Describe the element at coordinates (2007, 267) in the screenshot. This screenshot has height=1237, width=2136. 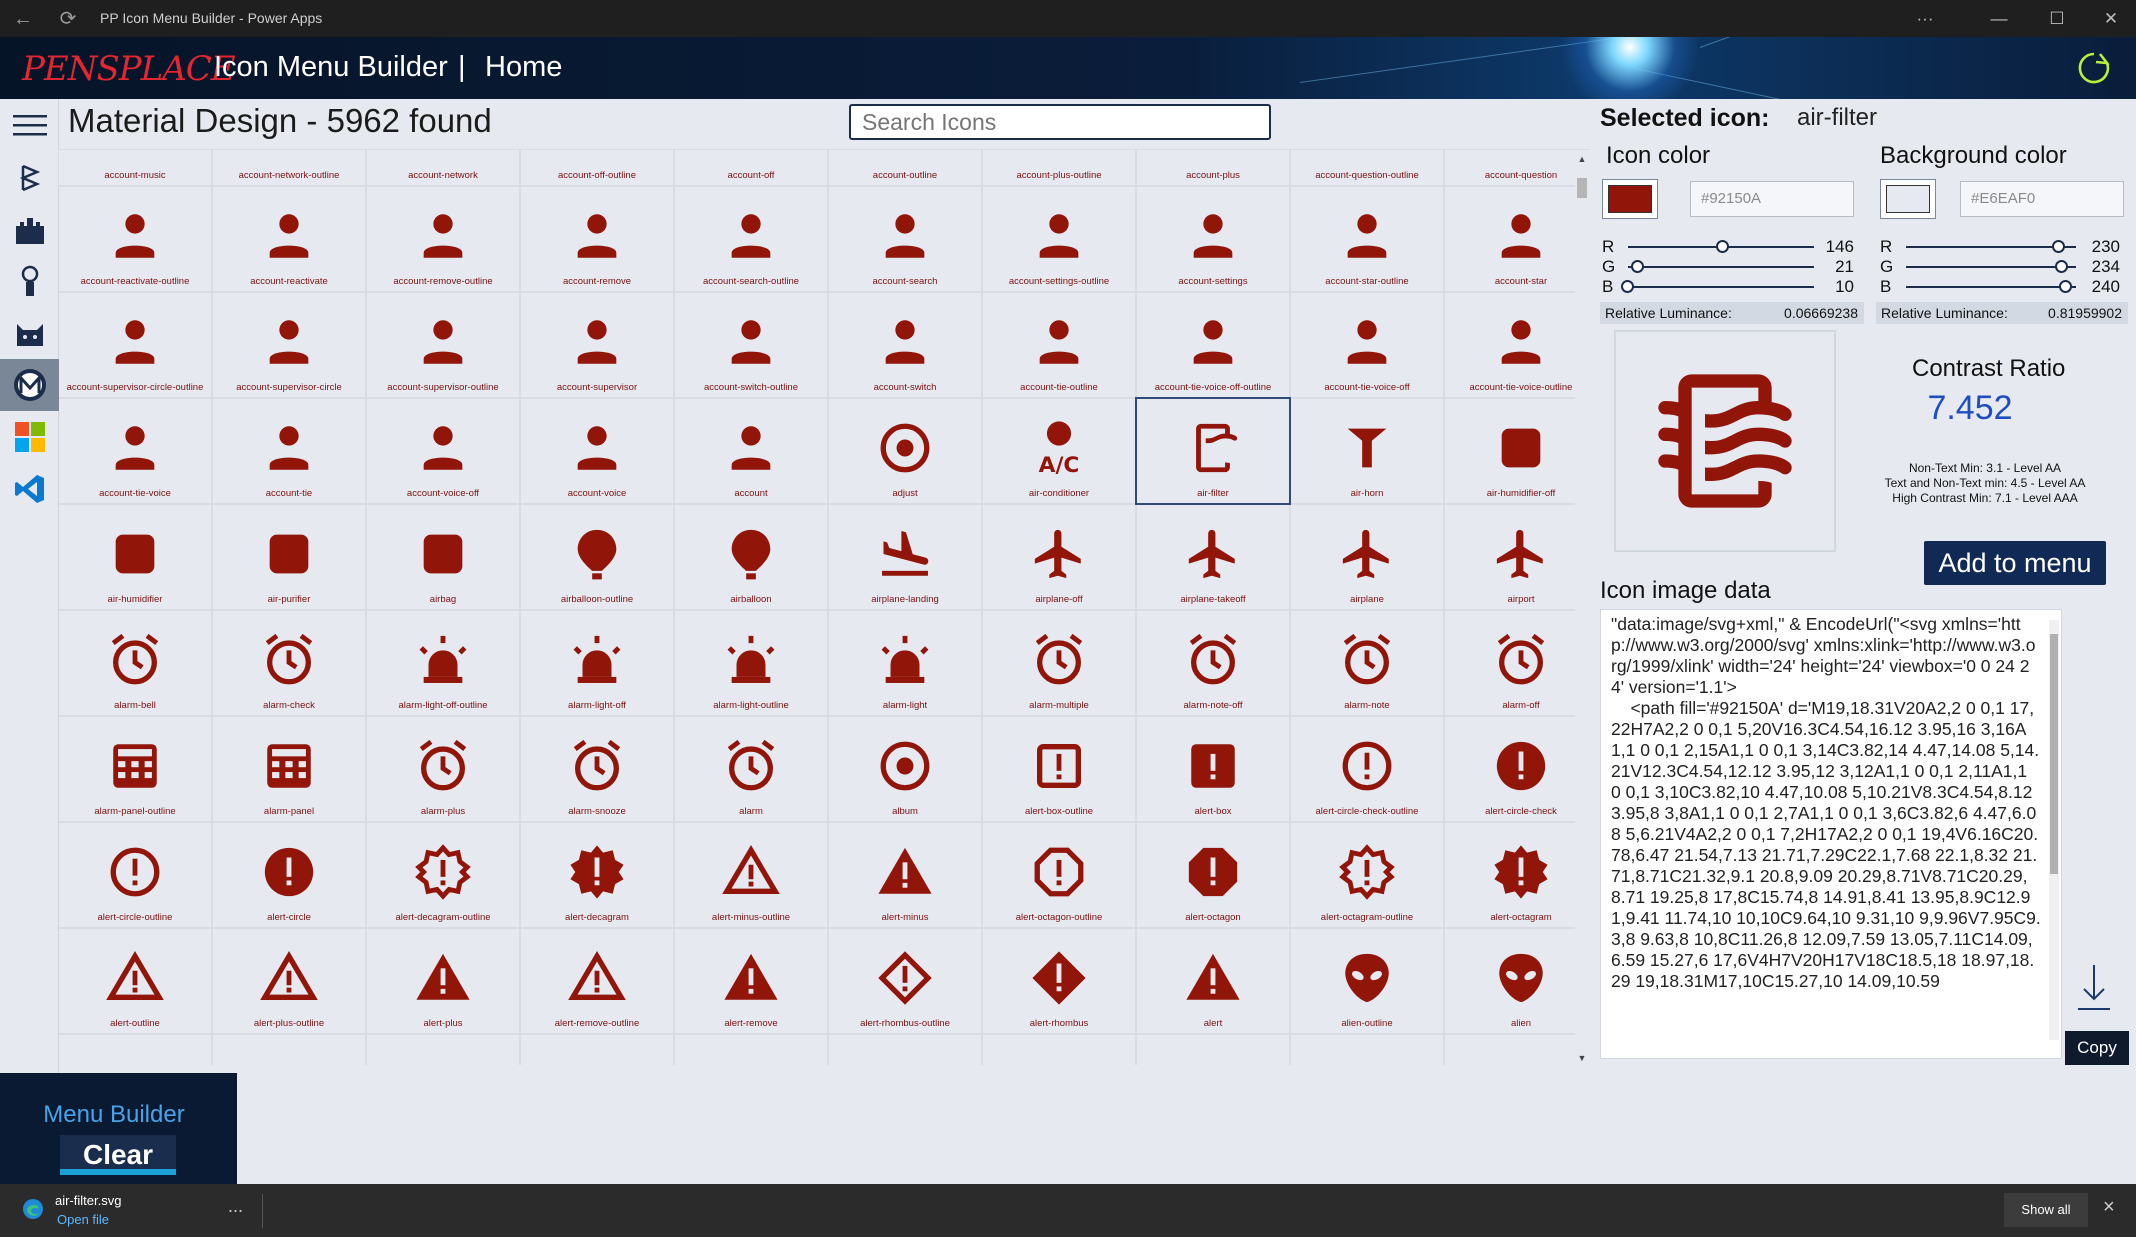
I see `bg-green-slider: G 234` at that location.